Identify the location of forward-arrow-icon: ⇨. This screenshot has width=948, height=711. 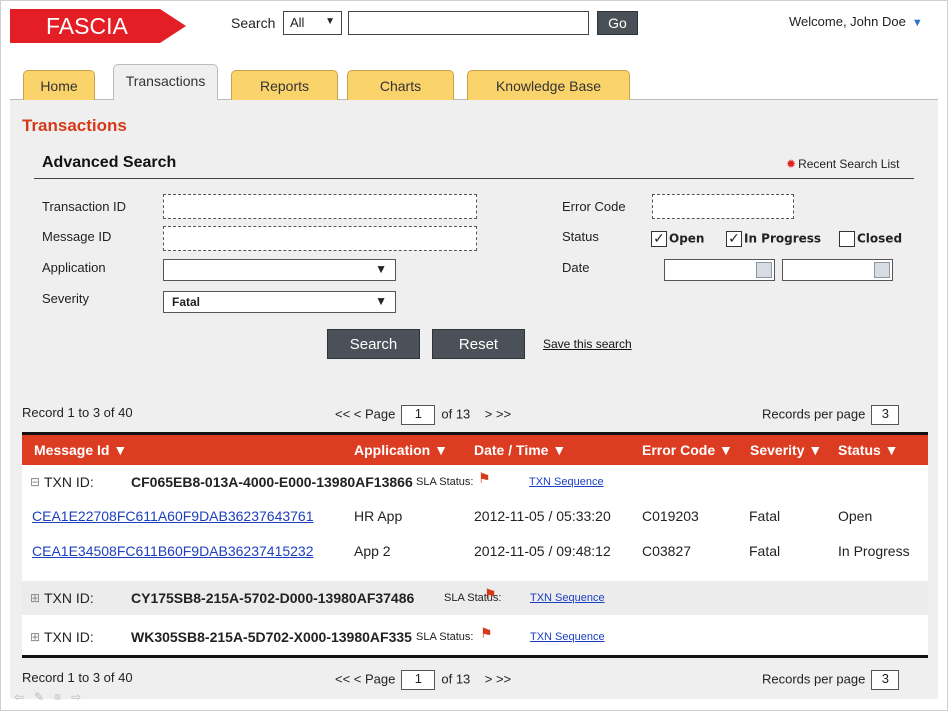
(81, 697).